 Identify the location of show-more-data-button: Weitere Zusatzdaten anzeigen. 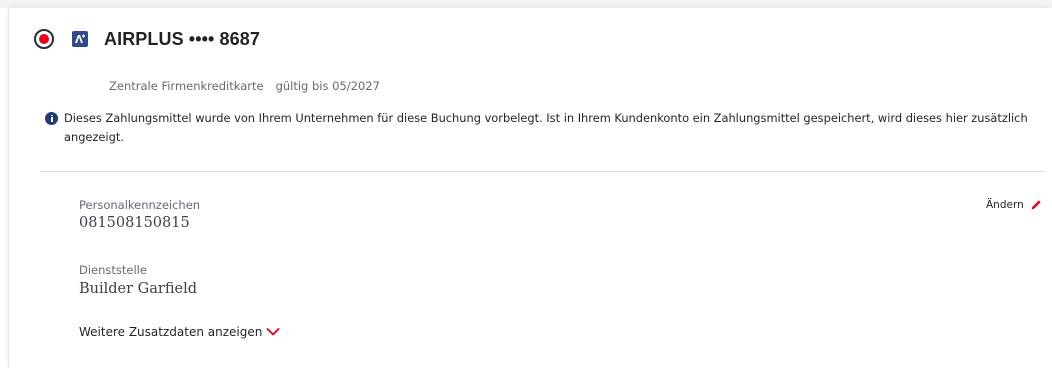
(179, 332).